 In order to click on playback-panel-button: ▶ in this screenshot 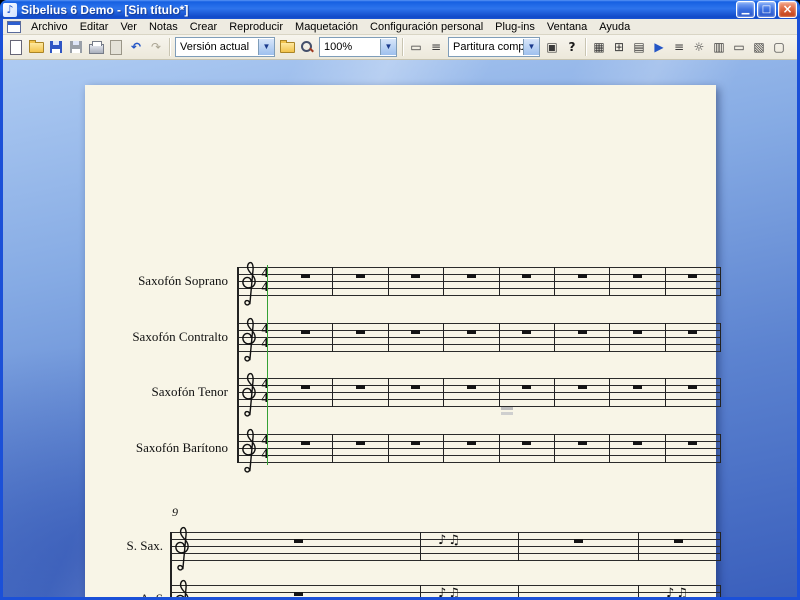, I will do `click(659, 47)`.